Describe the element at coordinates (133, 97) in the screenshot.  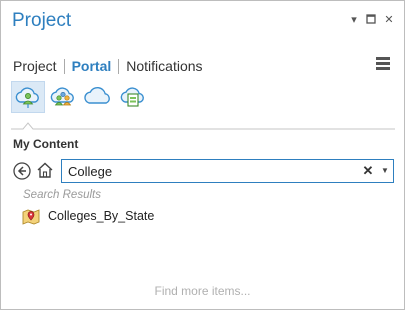
I see `living-atlas-icon` at that location.